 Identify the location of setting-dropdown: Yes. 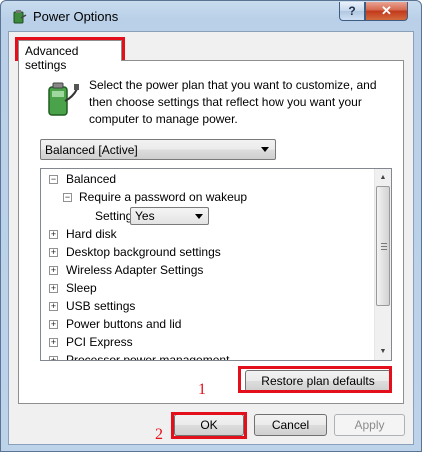
(169, 216).